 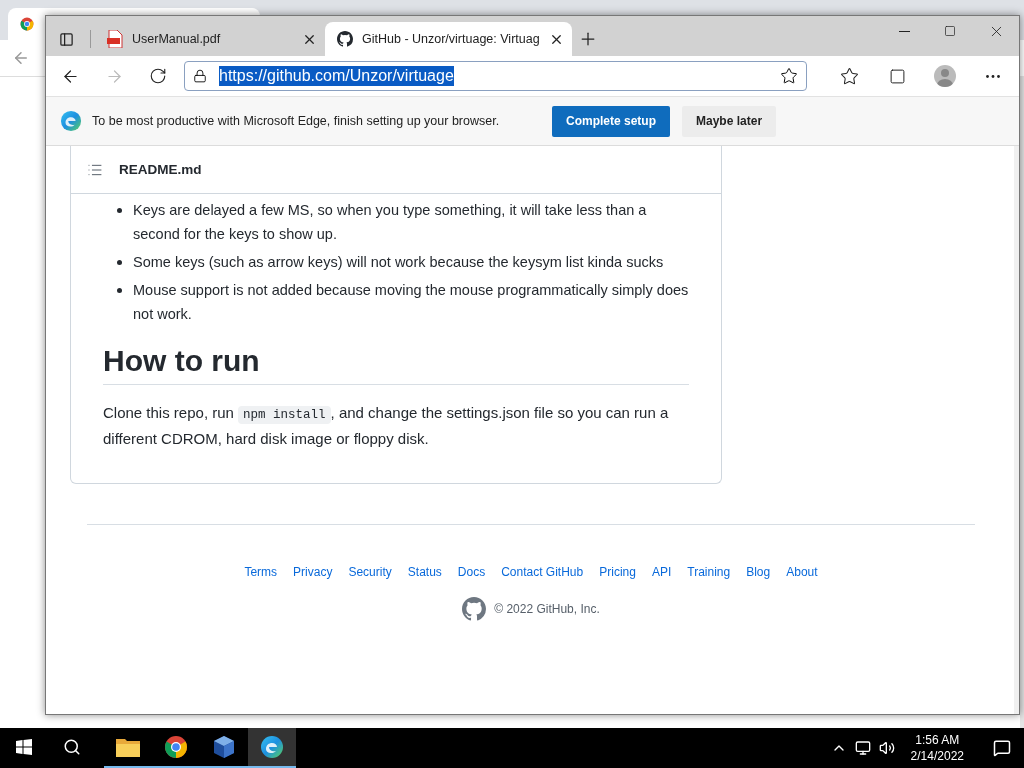 I want to click on notification-icon, so click(x=1002, y=748).